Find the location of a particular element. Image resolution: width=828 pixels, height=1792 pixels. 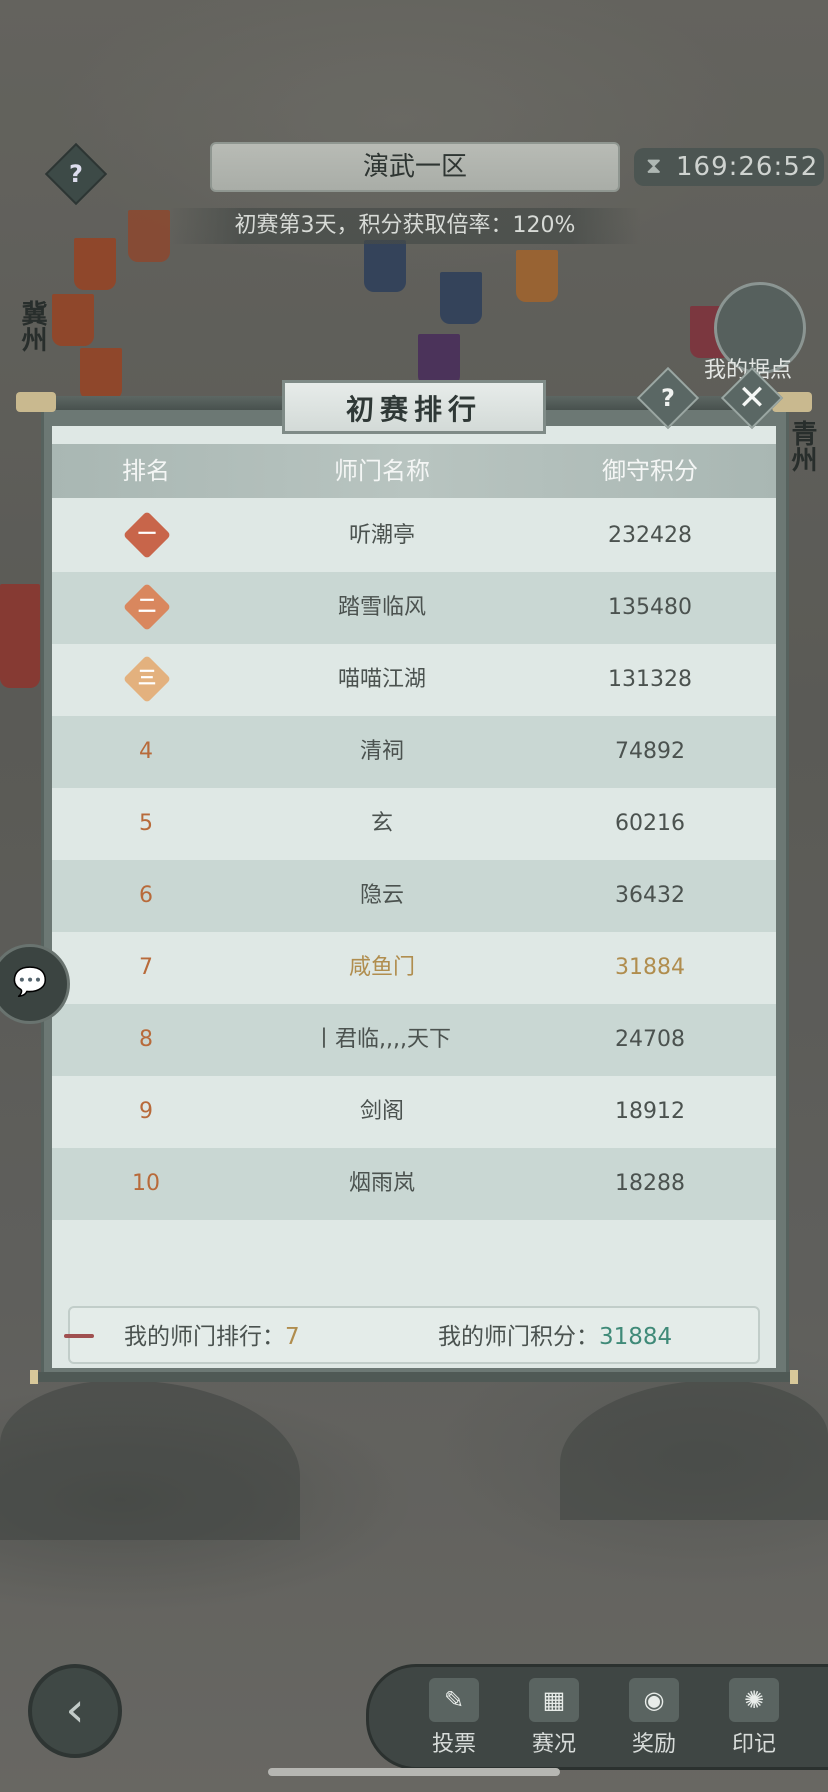

rank-number: 4 is located at coordinates (146, 751).